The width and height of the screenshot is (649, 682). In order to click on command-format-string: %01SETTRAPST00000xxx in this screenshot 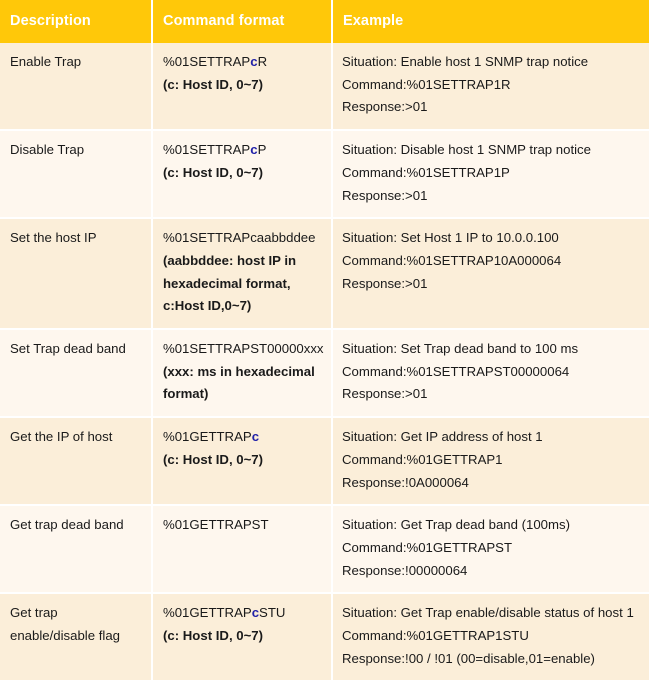, I will do `click(243, 349)`.